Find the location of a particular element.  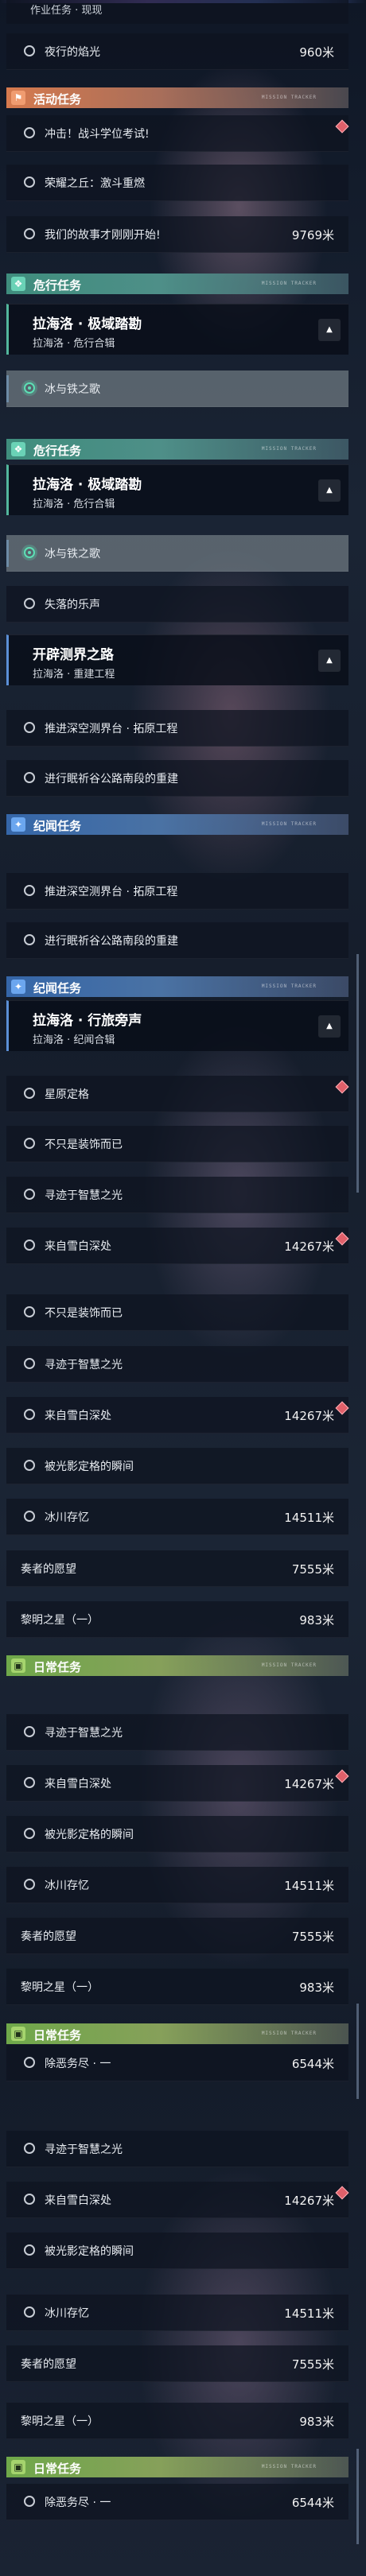

quest-row: 荣耀之丘：激斗重燃 is located at coordinates (177, 183).